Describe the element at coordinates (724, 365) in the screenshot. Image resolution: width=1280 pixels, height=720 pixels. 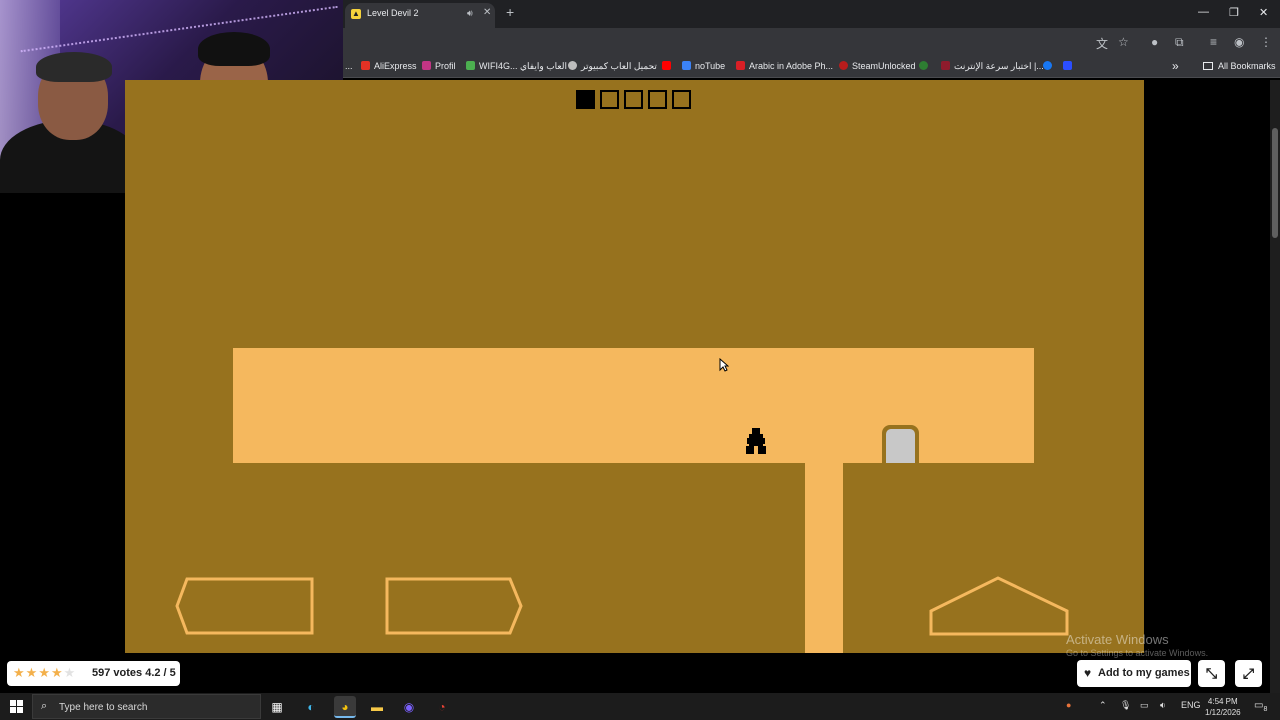
I see `mouse-cursor-icon` at that location.